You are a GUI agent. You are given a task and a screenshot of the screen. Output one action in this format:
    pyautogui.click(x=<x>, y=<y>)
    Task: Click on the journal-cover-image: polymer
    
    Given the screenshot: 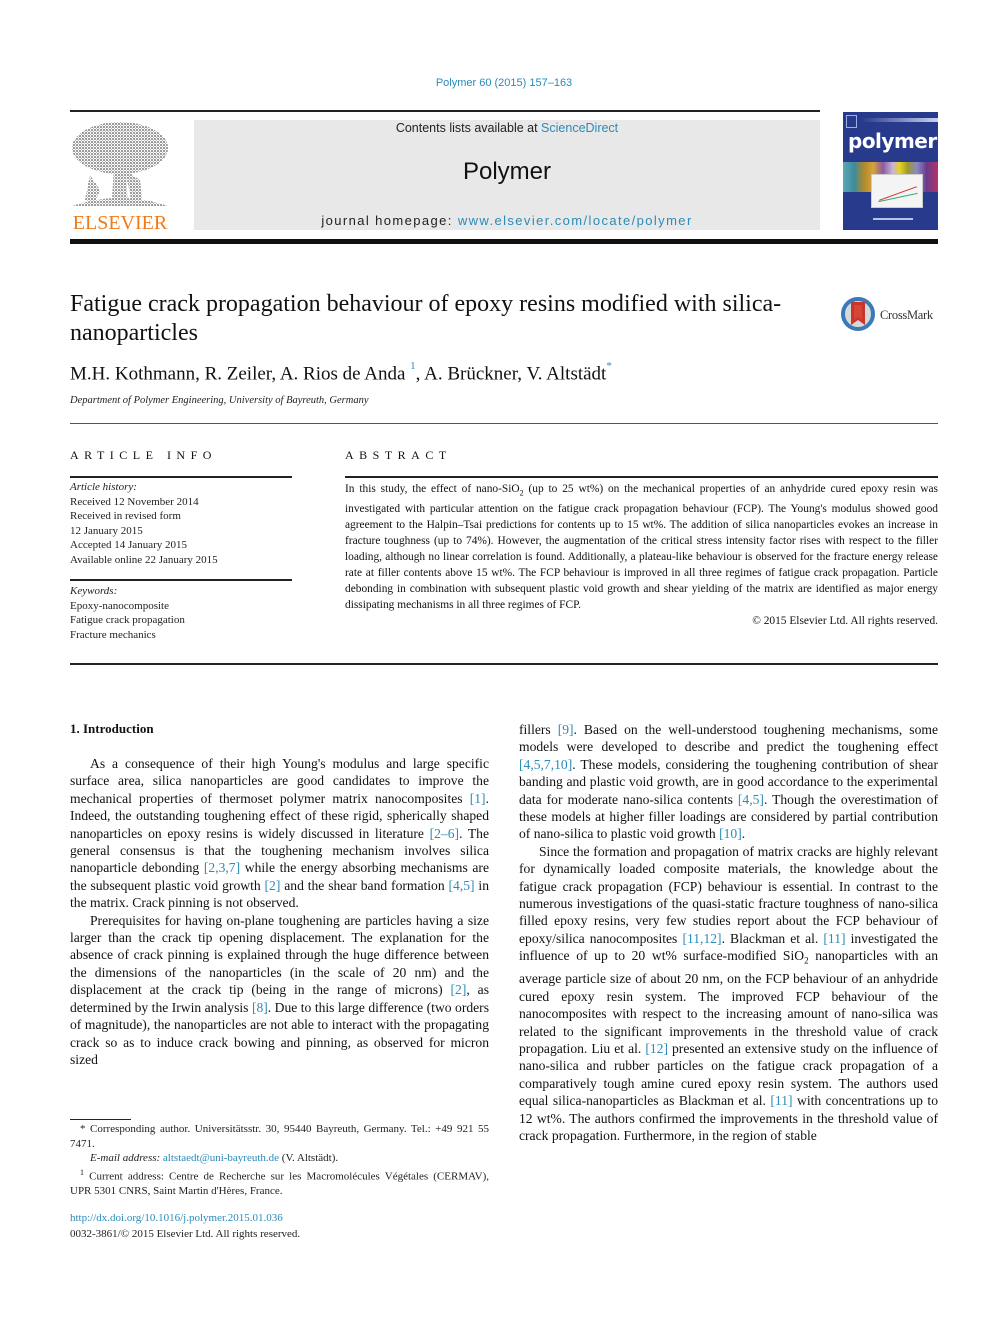 What is the action you would take?
    pyautogui.click(x=890, y=171)
    